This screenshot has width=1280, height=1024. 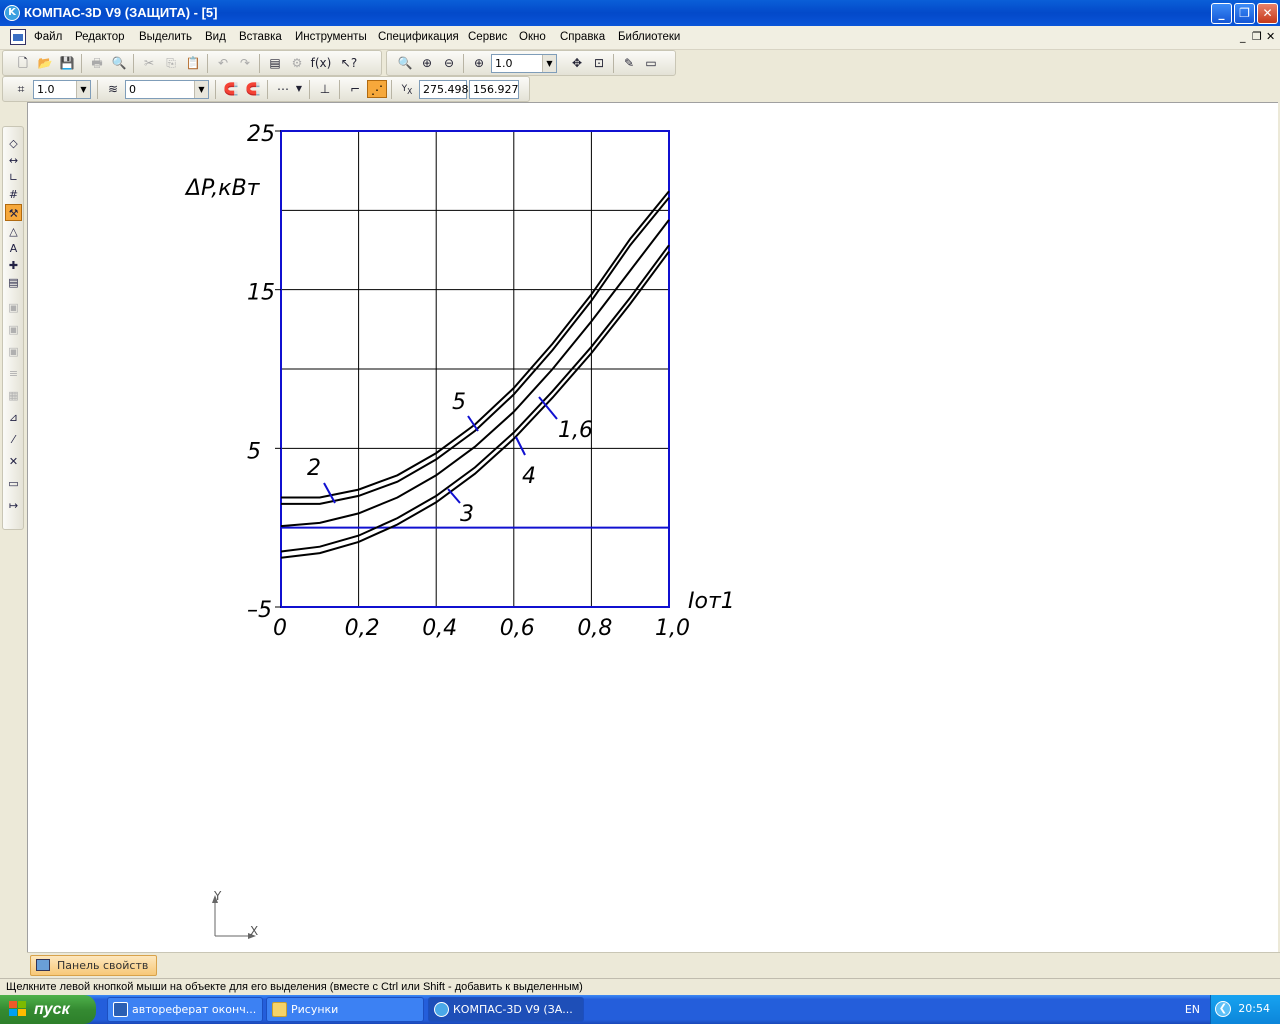 What do you see at coordinates (260, 37) in the screenshot?
I see `menu-insert: Вставка` at bounding box center [260, 37].